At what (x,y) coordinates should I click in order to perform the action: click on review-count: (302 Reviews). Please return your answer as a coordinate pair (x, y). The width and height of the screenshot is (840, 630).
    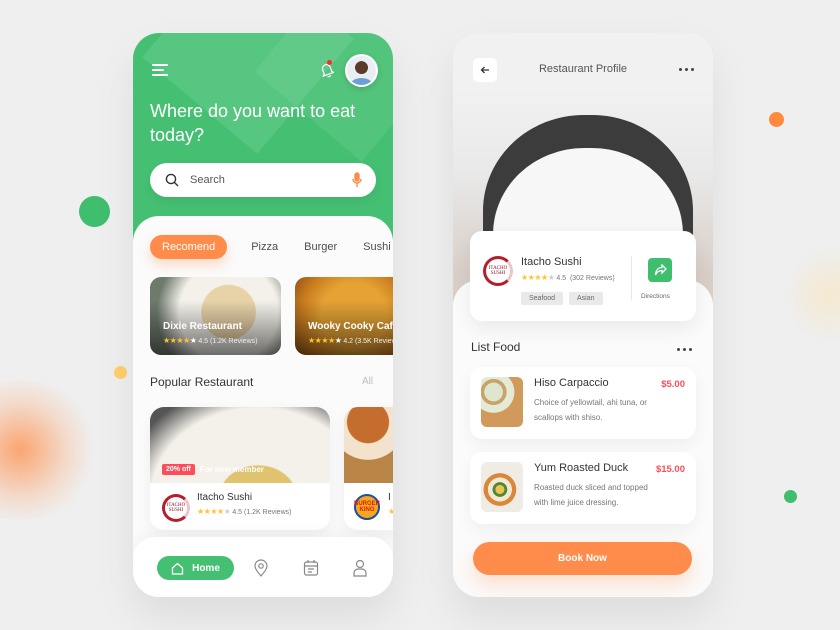
    Looking at the image, I should click on (592, 278).